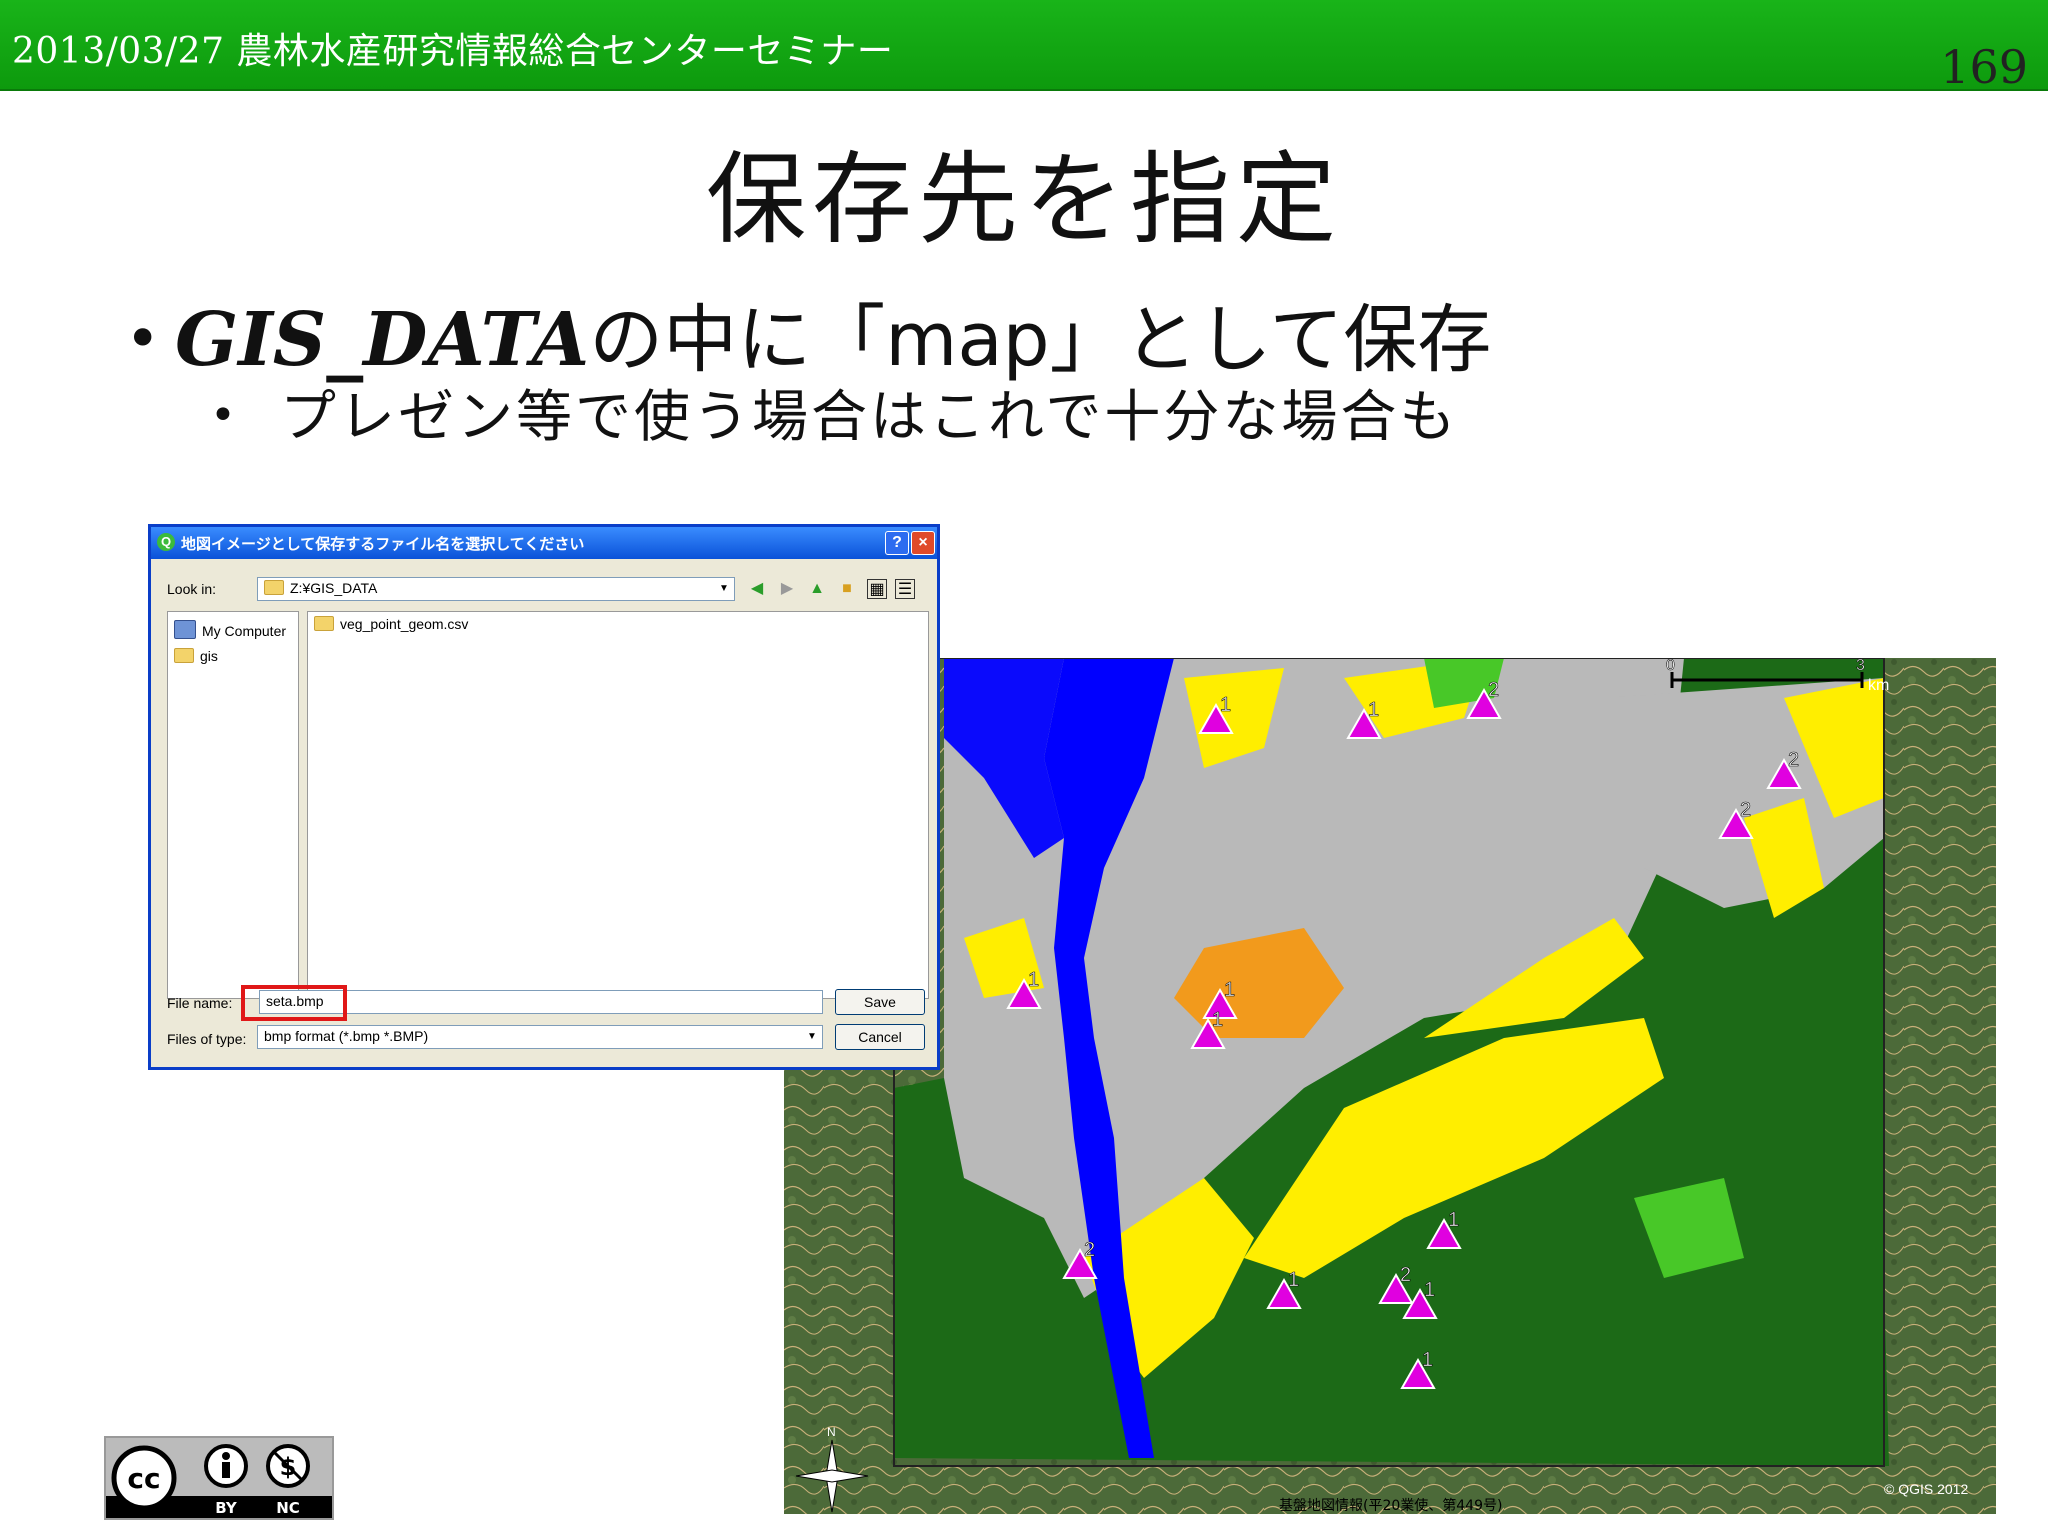 This screenshot has height=1535, width=2048. Describe the element at coordinates (817, 589) in the screenshot. I see `up-folder-icon: ▲` at that location.